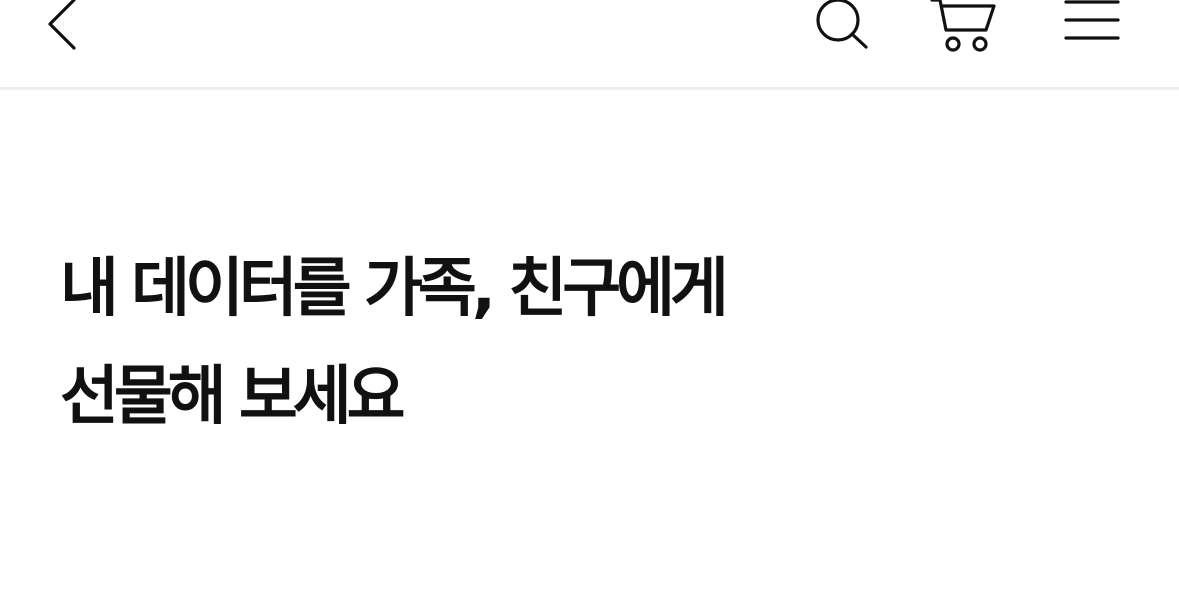 The image size is (1179, 601). I want to click on top-navigation-bar, so click(589, 45).